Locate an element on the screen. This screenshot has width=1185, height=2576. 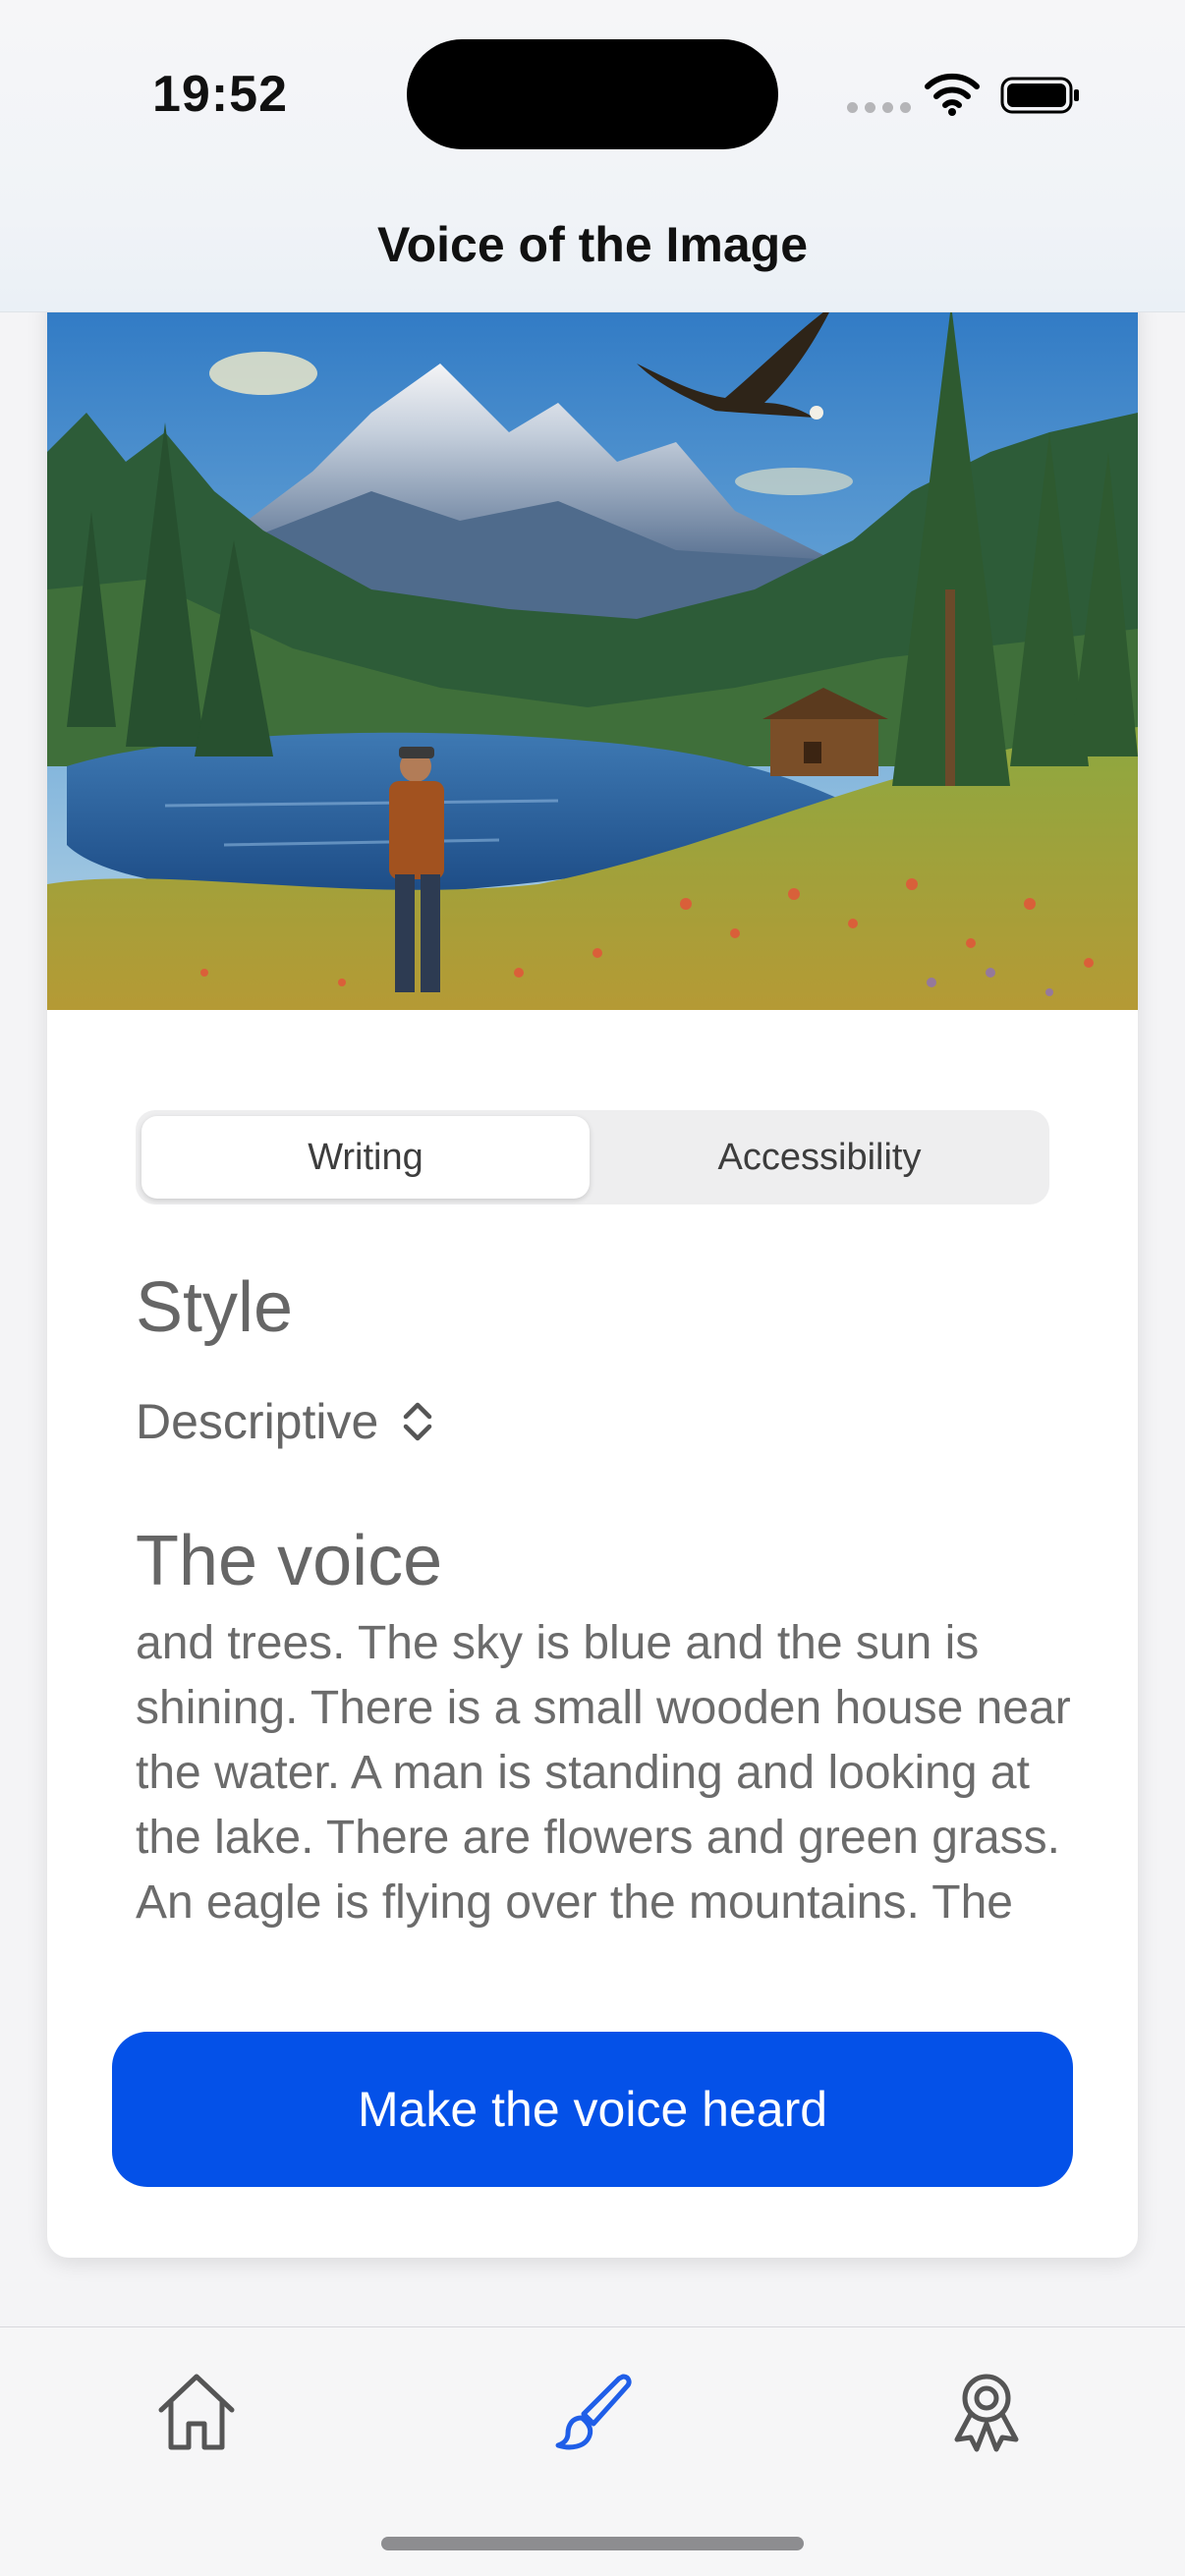
cellular-signal-icon is located at coordinates (879, 107).